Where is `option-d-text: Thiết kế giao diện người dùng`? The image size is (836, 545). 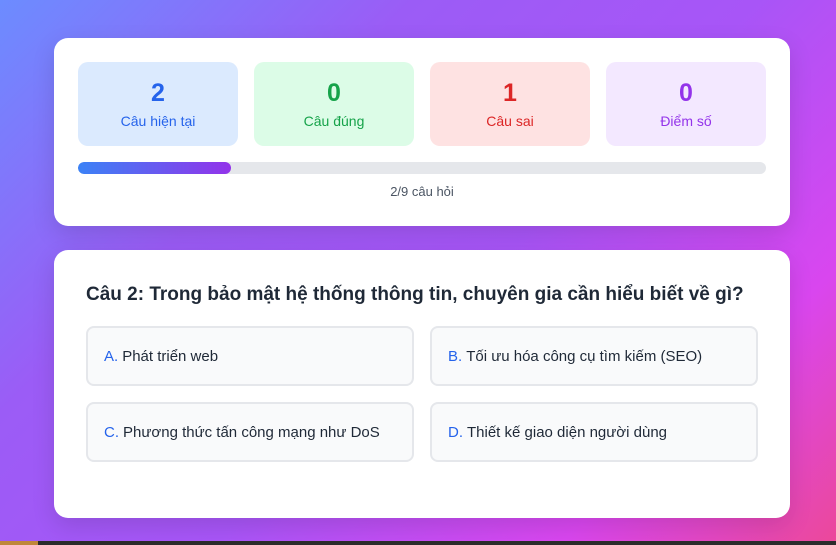
option-d-text: Thiết kế giao diện người dùng is located at coordinates (567, 432).